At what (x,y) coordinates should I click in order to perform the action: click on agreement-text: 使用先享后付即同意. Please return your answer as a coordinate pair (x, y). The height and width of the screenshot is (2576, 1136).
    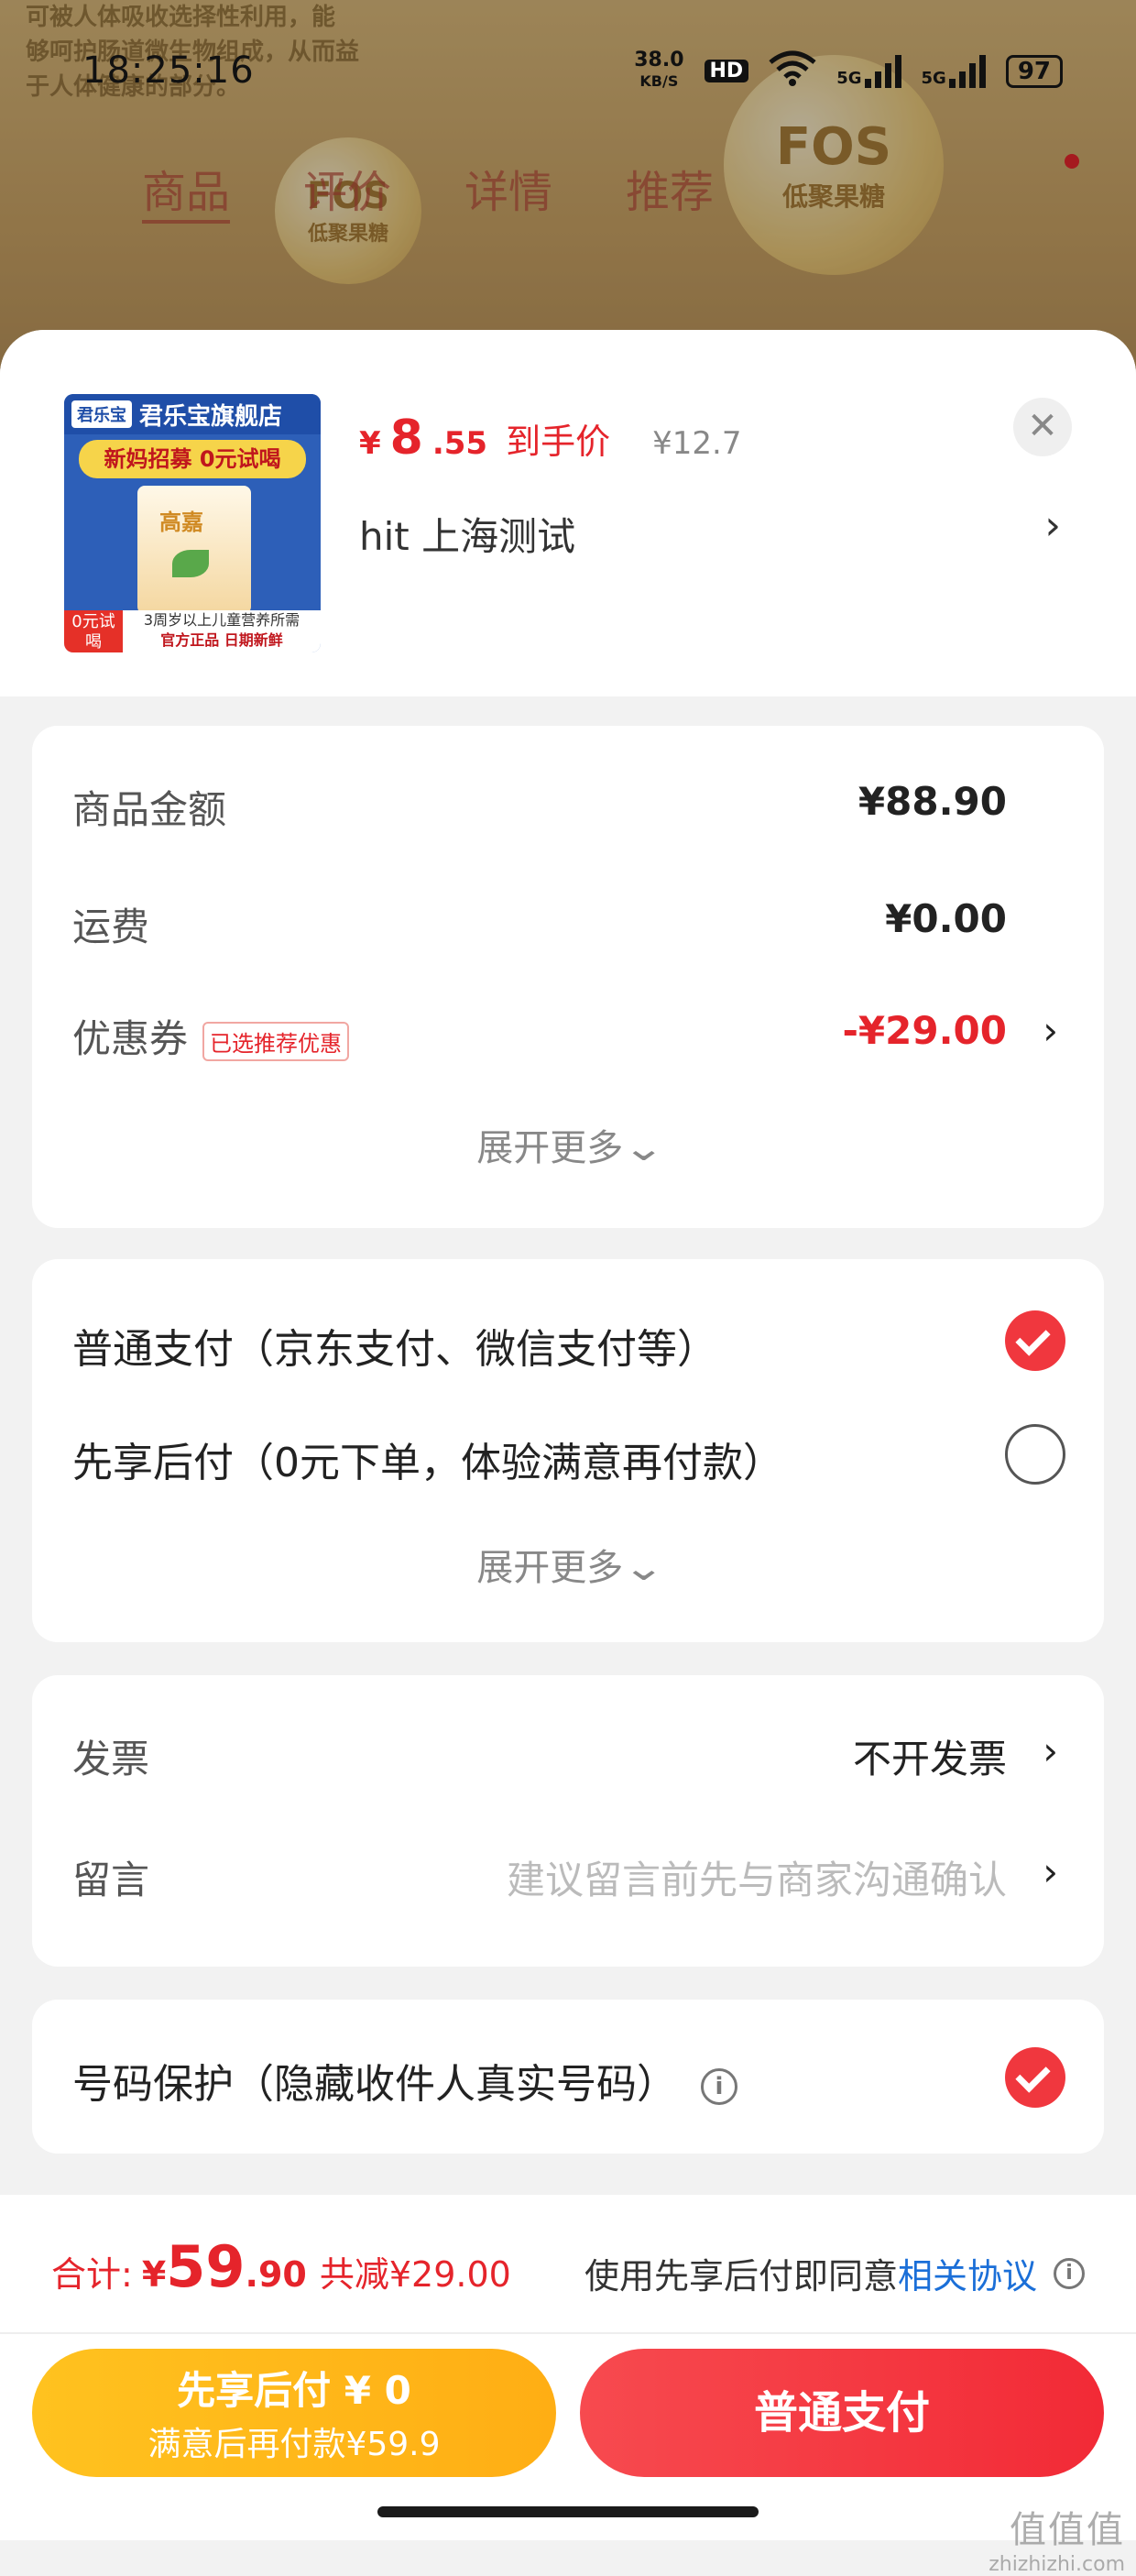
    Looking at the image, I should click on (741, 2276).